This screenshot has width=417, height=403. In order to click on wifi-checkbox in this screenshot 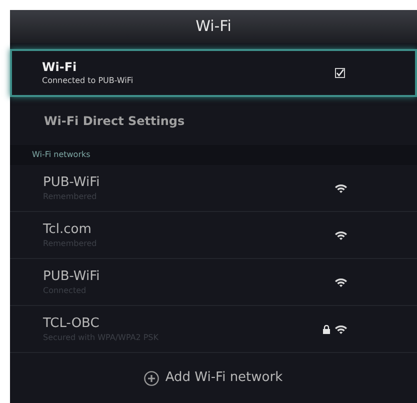, I will do `click(340, 73)`.